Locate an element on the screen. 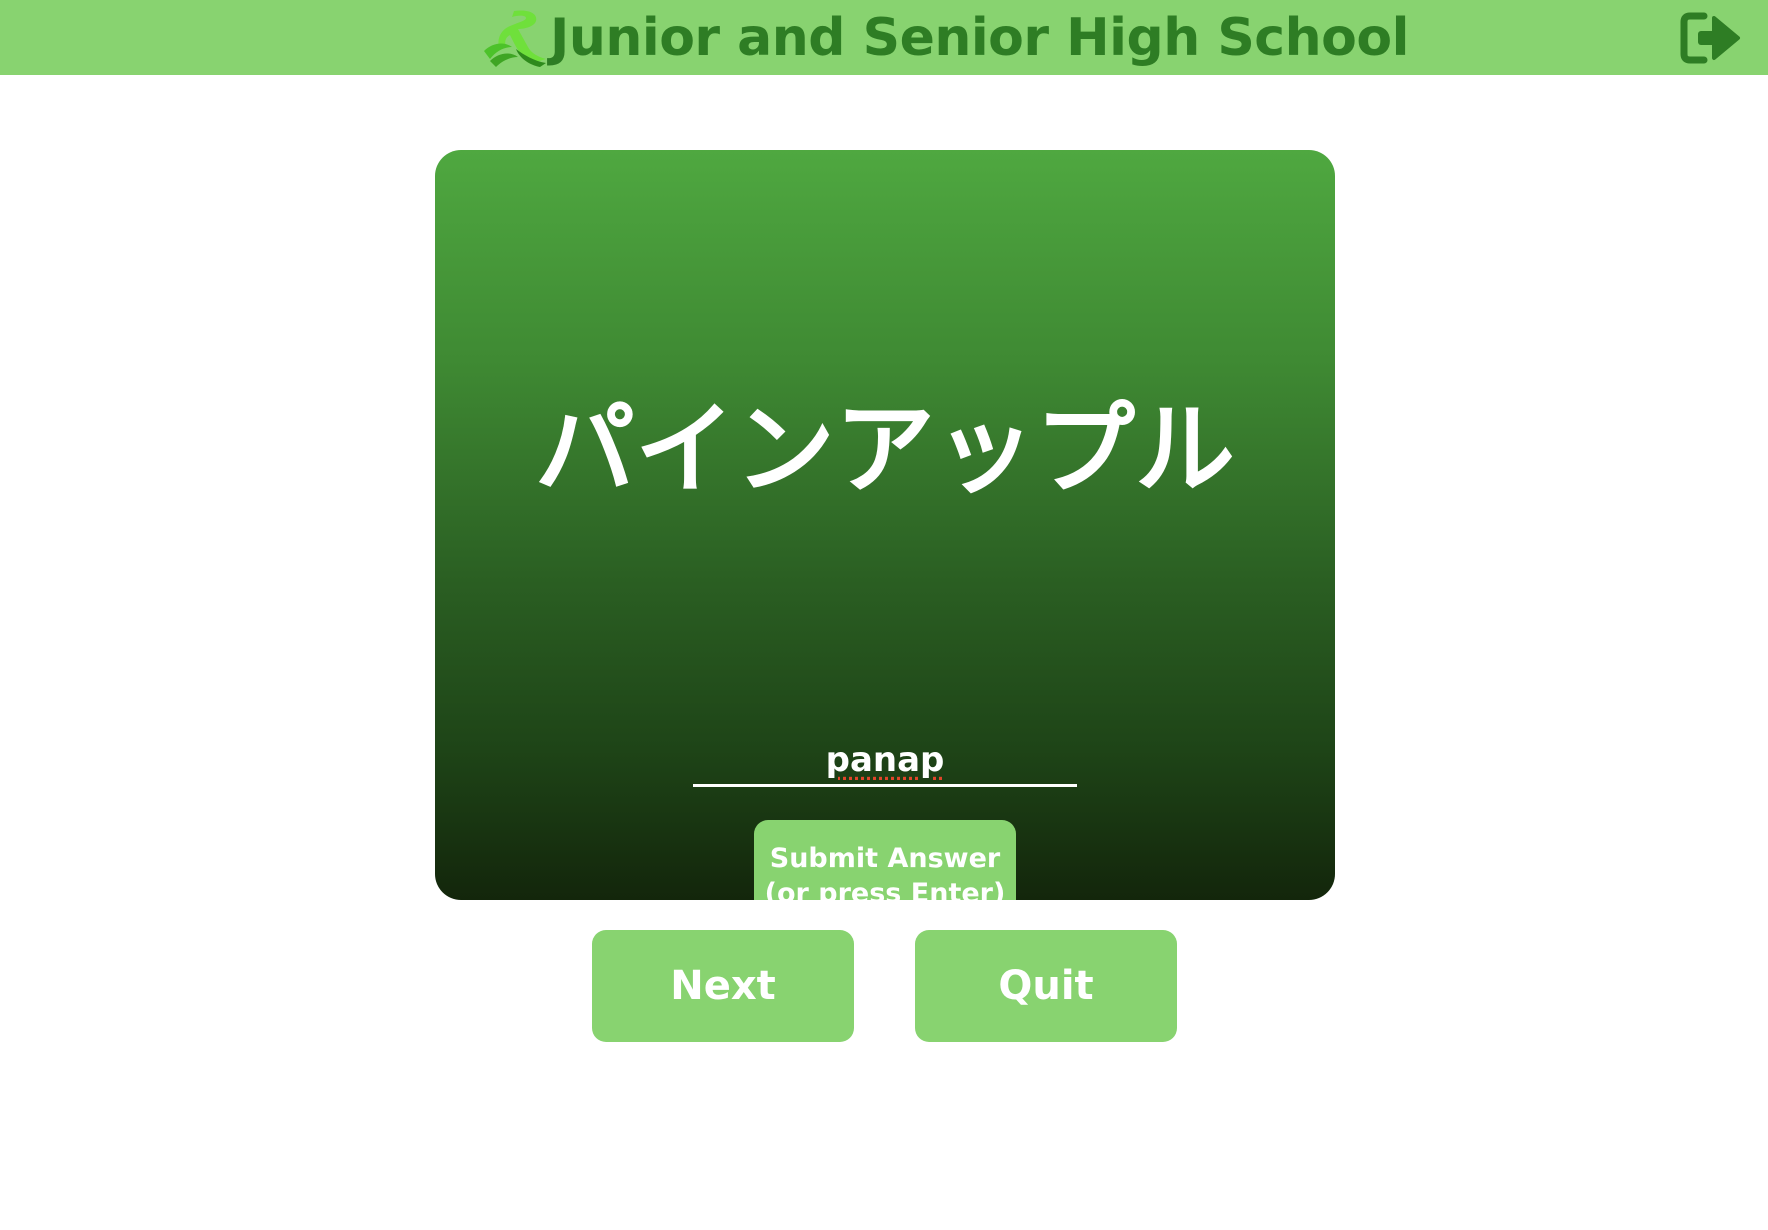 This screenshot has height=1230, width=1768. top-bar: Junior and Senior High School is located at coordinates (884, 37).